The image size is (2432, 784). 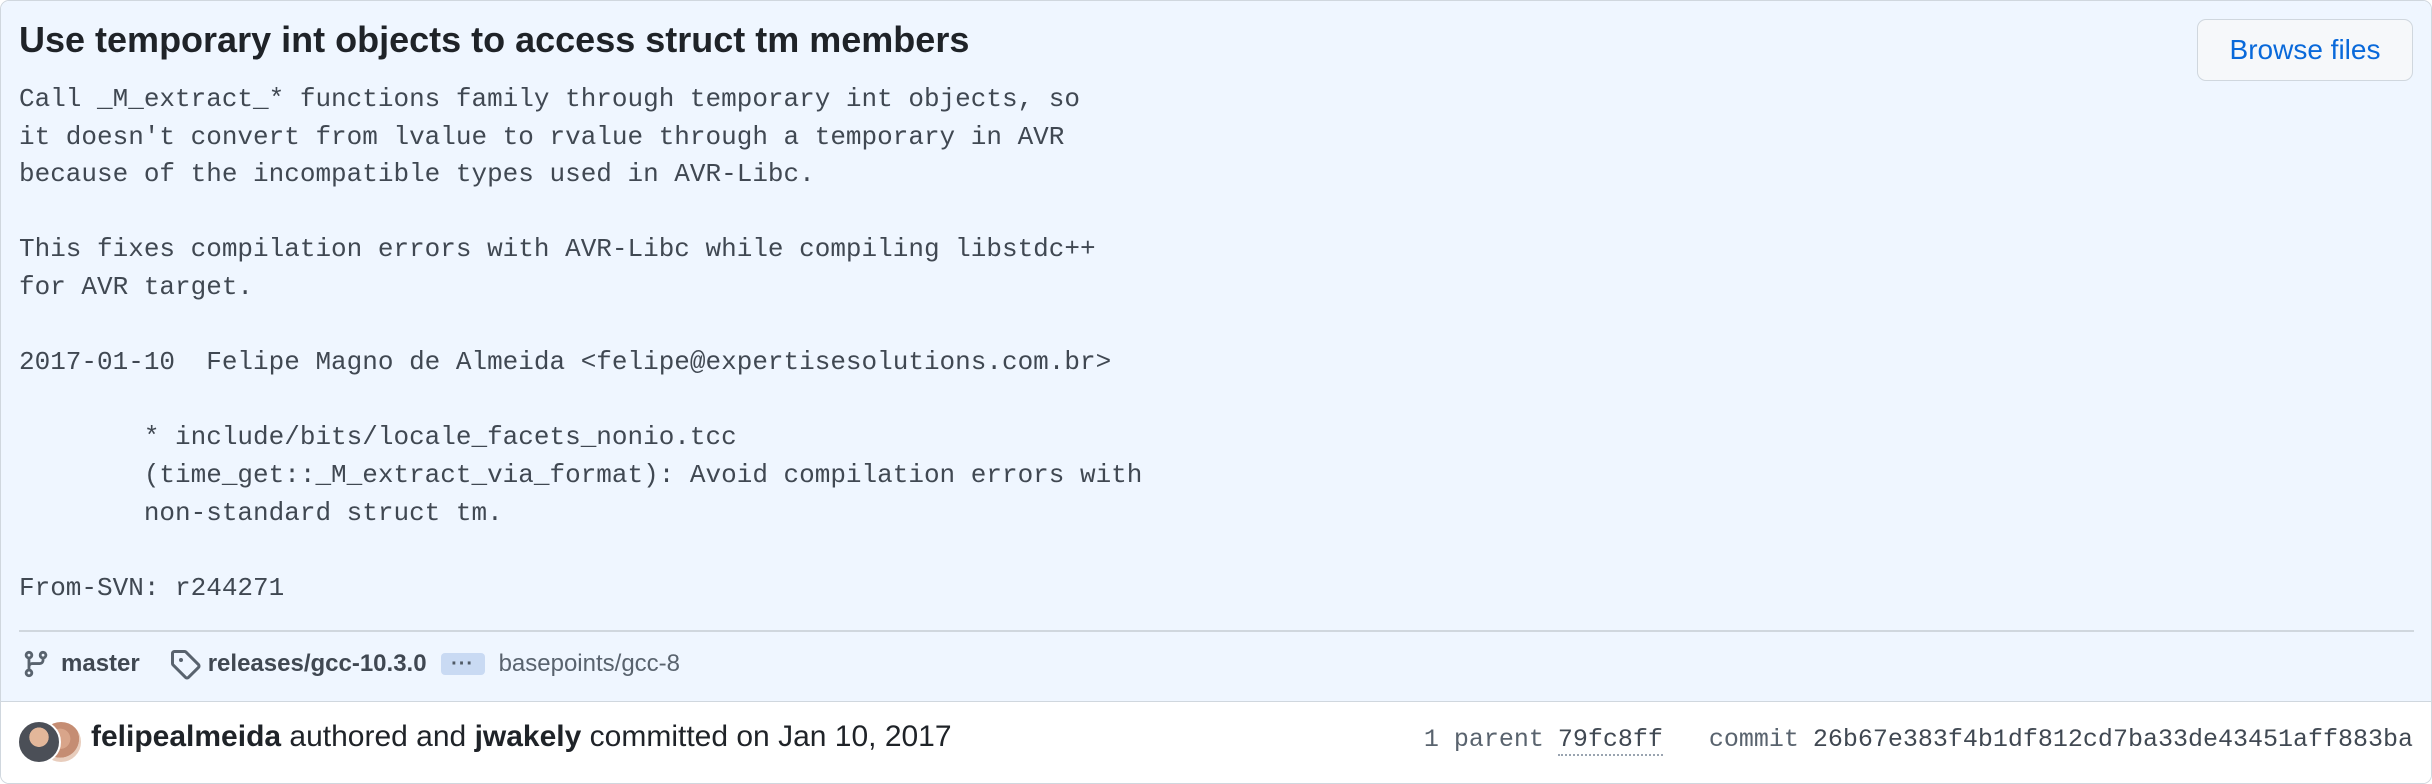 I want to click on expand-refs-button: ···, so click(x=462, y=664).